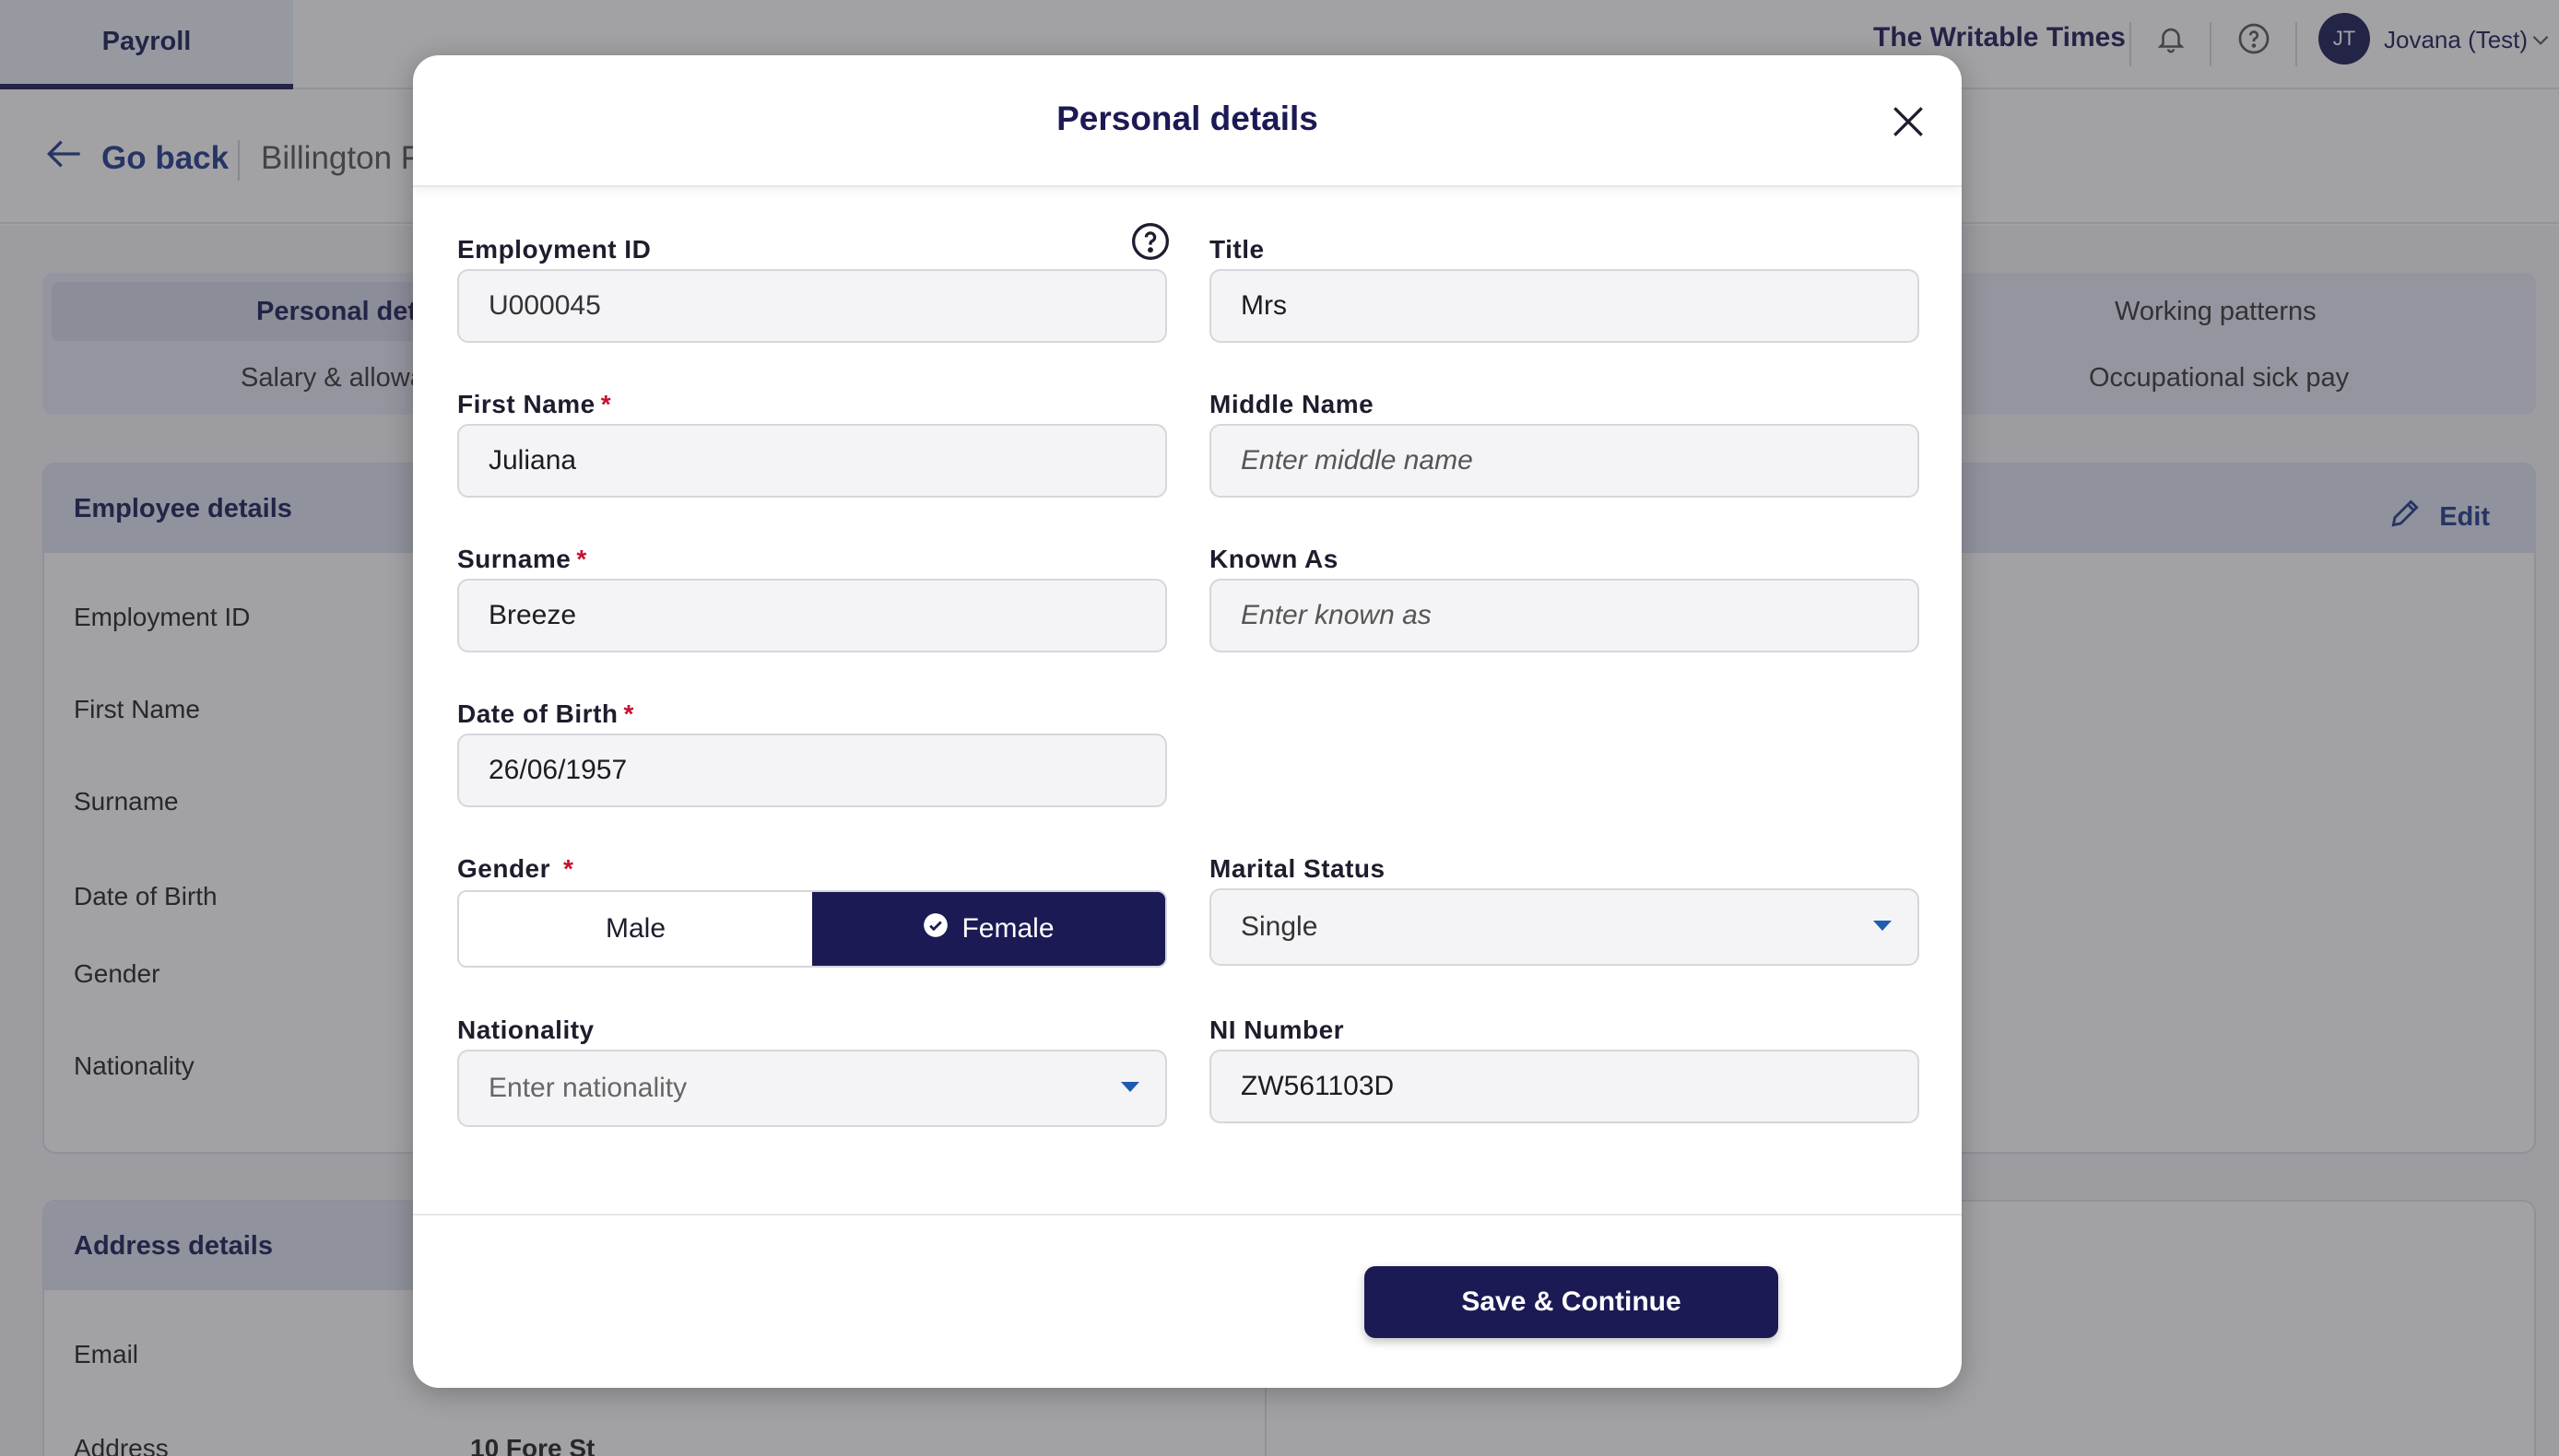  Describe the element at coordinates (1908, 121) in the screenshot. I see `close-icon` at that location.